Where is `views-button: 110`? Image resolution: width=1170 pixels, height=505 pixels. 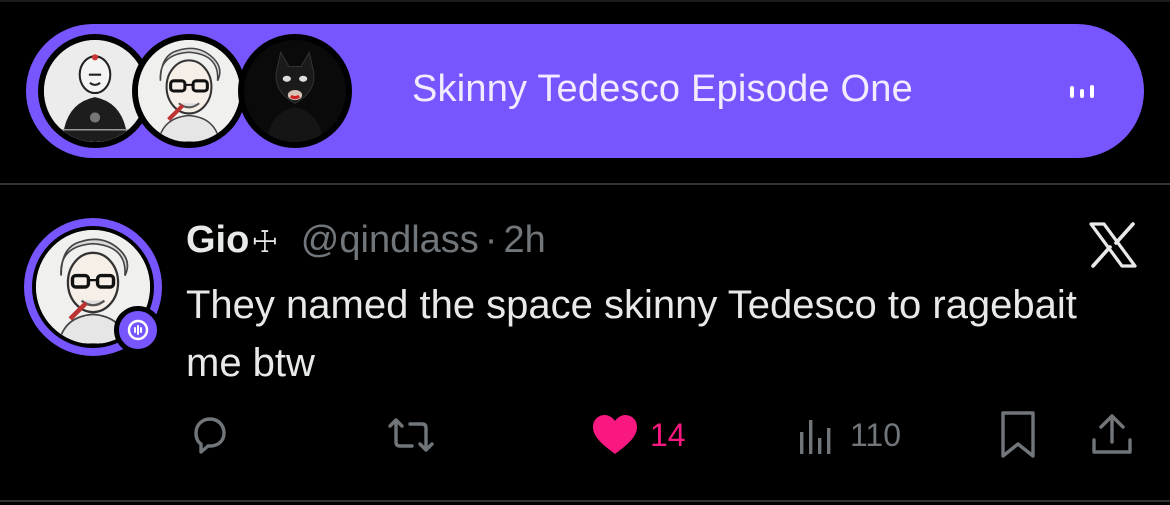 views-button: 110 is located at coordinates (848, 435).